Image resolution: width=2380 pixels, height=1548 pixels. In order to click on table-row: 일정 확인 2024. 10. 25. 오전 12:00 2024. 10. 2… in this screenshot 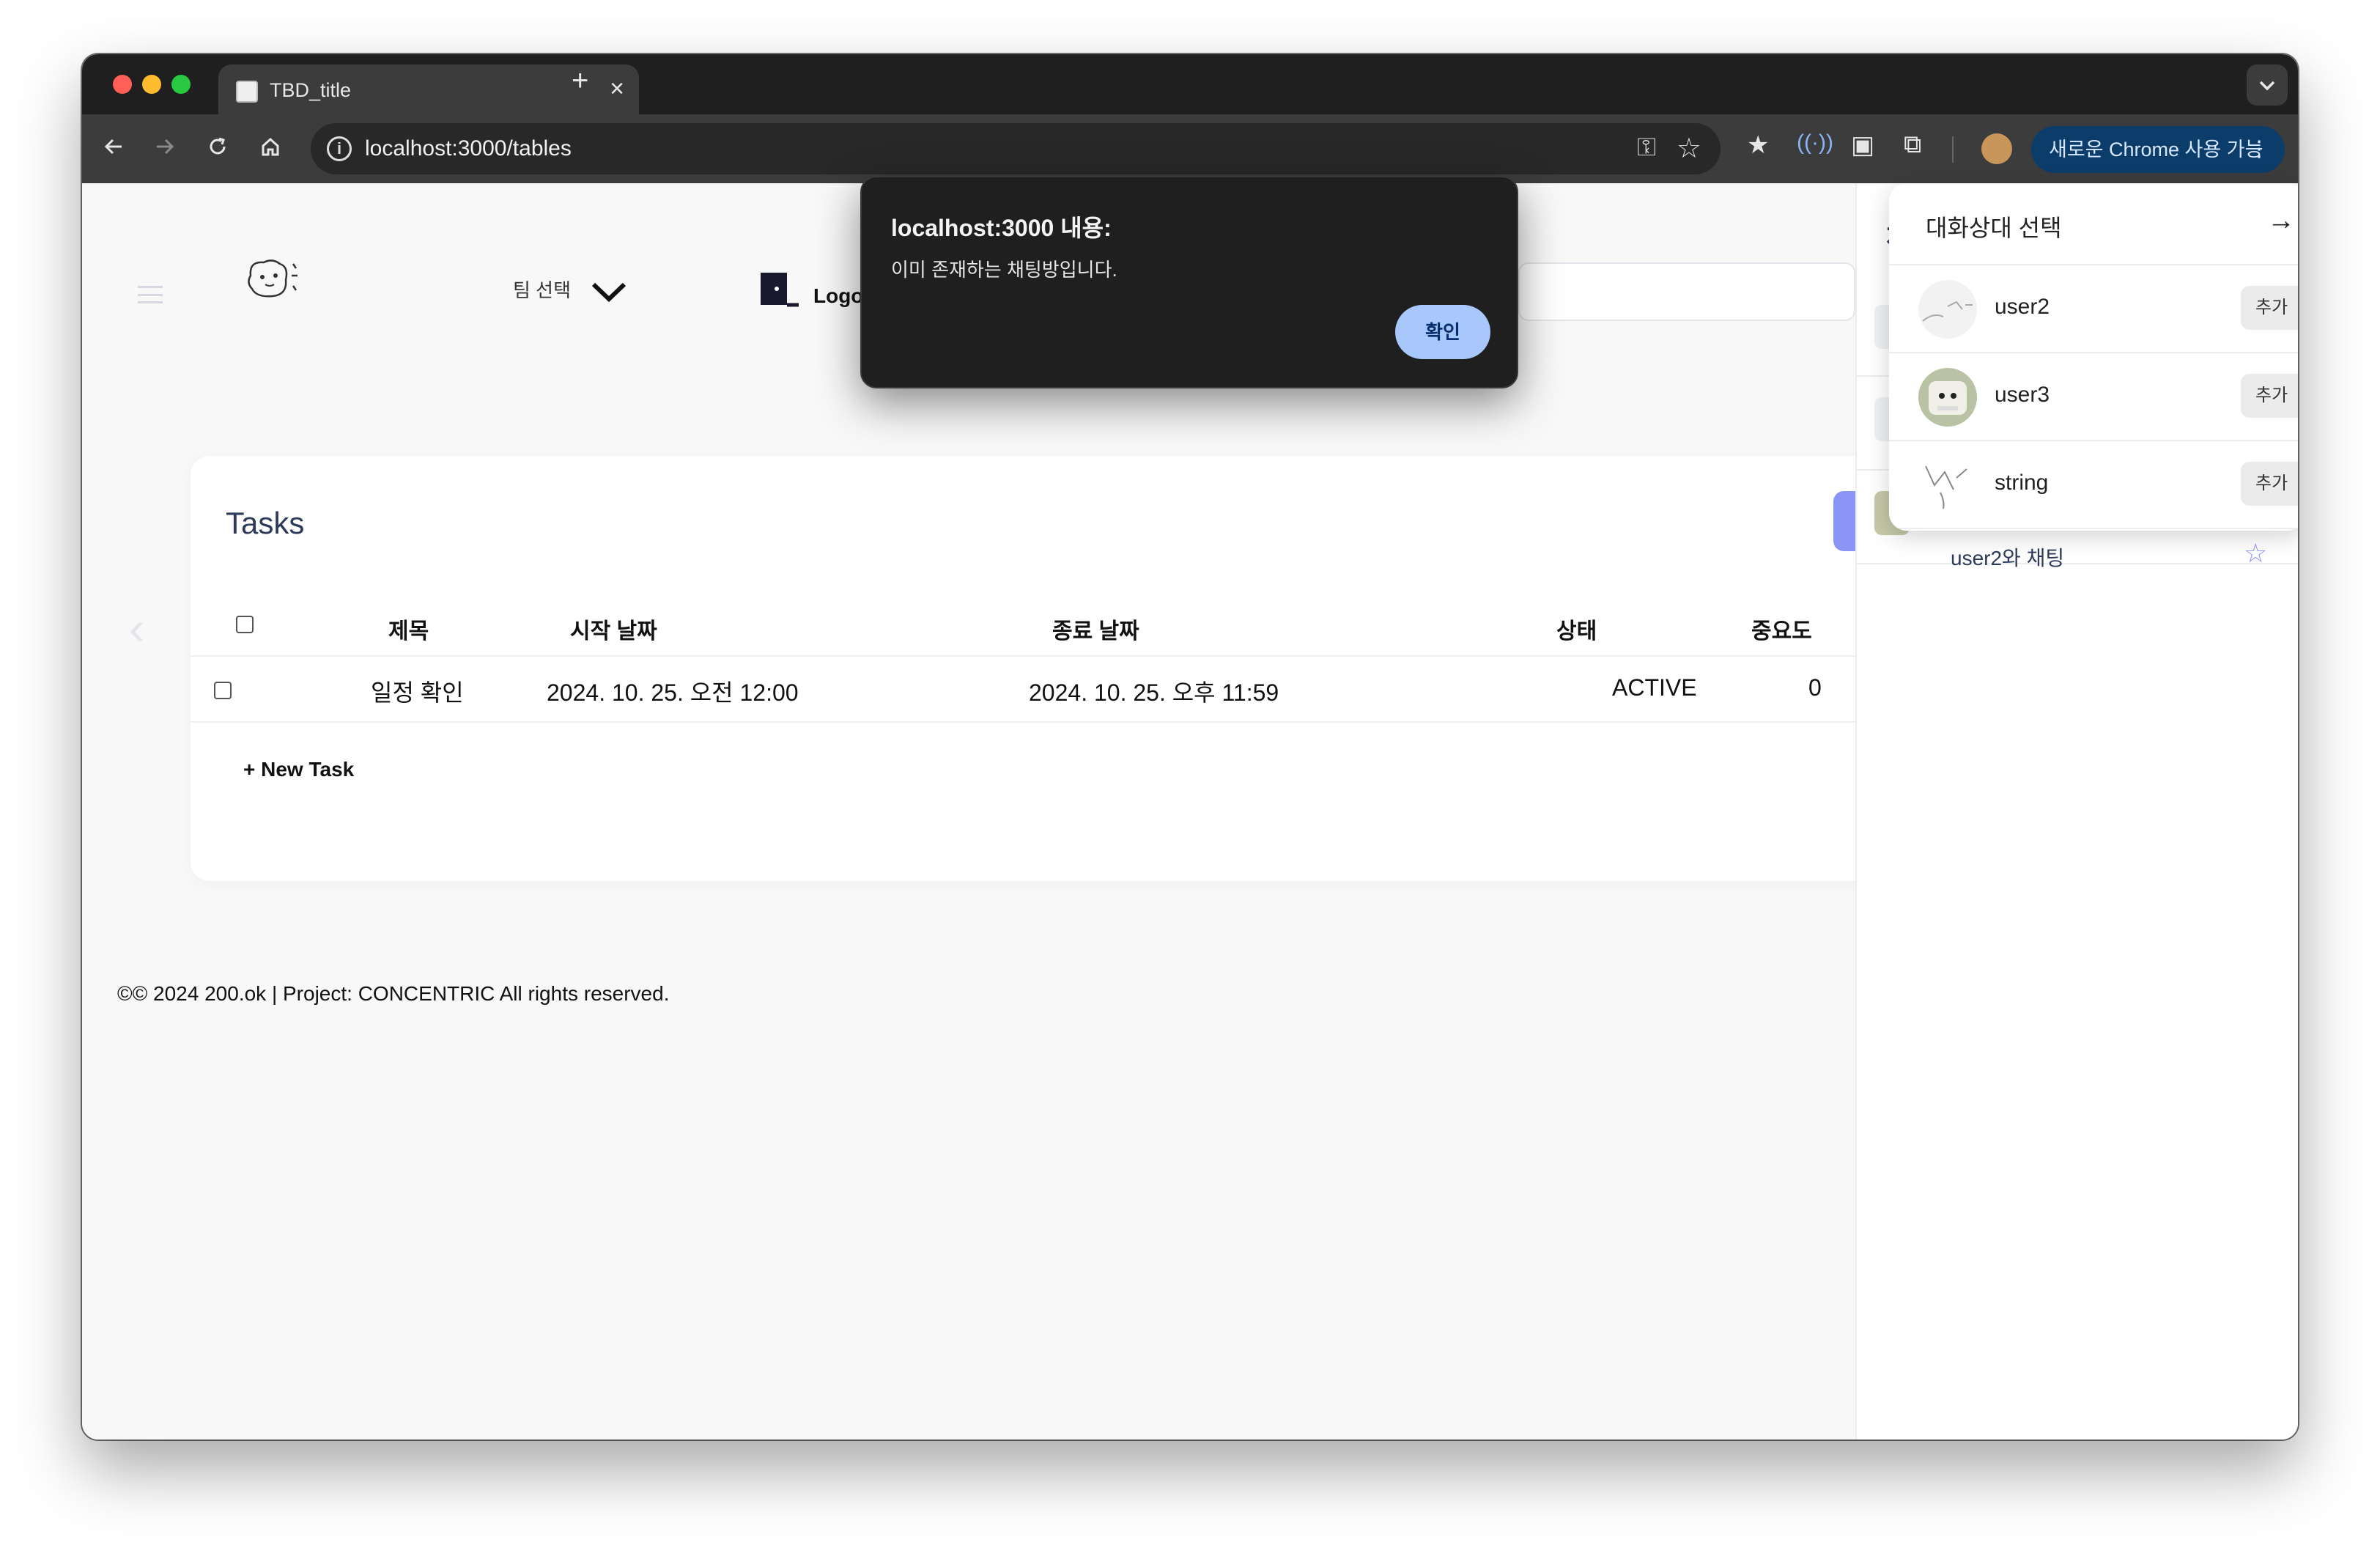, I will do `click(1070, 690)`.